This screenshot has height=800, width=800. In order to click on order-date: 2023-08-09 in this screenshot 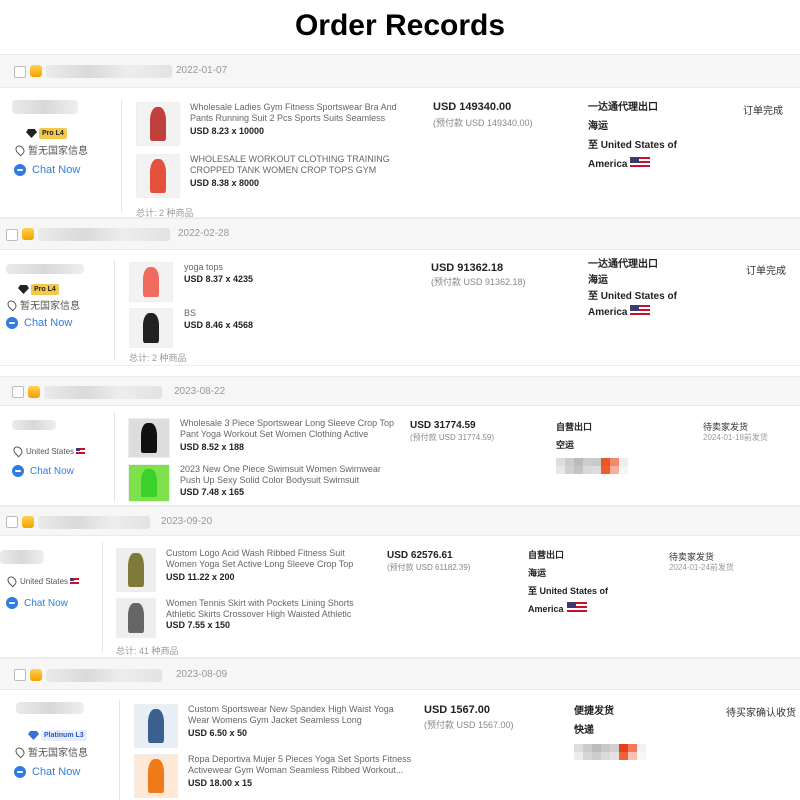, I will do `click(202, 674)`.